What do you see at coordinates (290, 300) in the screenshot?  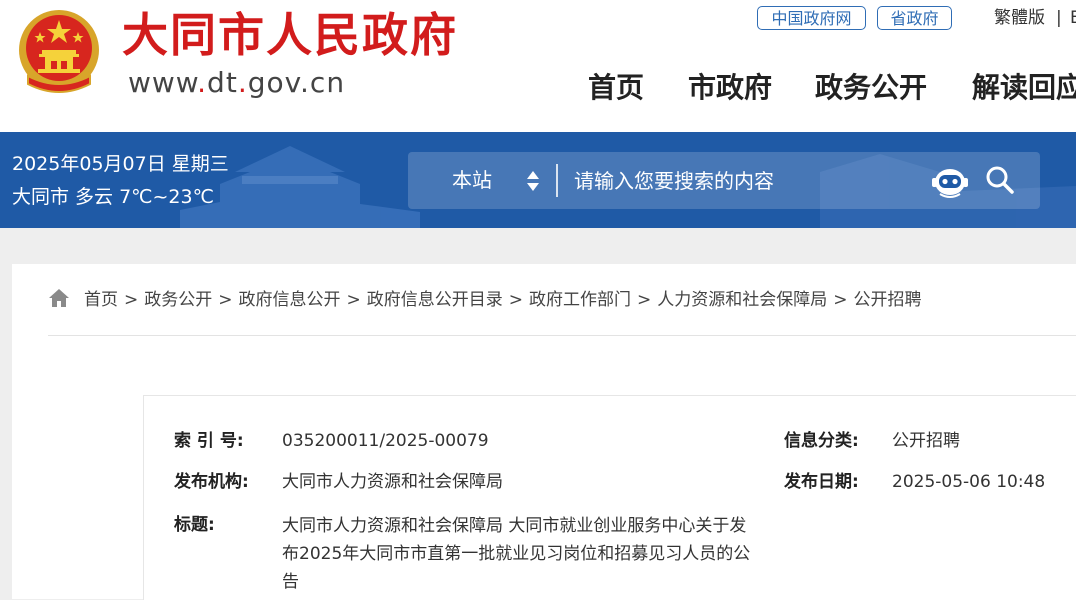 I see `breadcrumb-info-disclosure: 政府信息公开` at bounding box center [290, 300].